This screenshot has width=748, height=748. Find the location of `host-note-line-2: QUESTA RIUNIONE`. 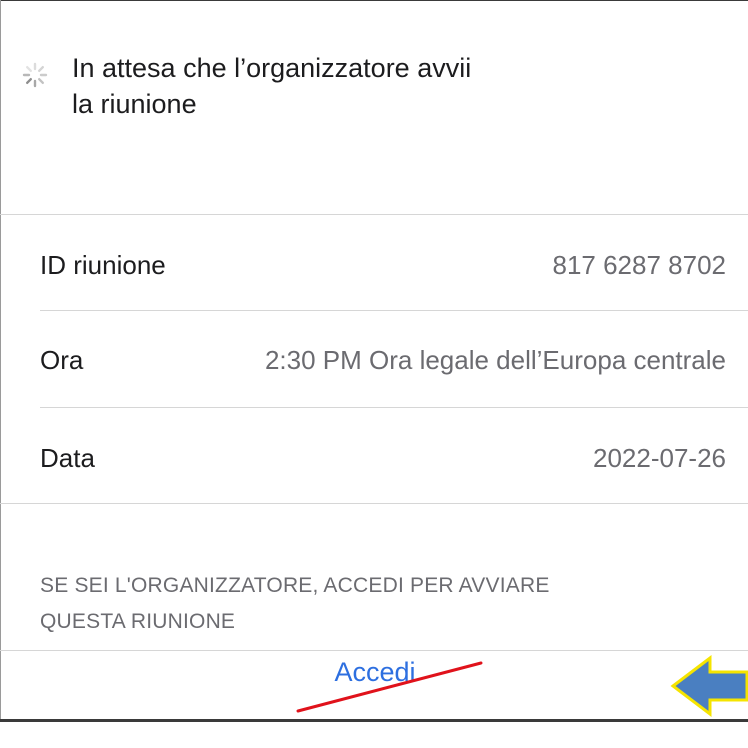

host-note-line-2: QUESTA RIUNIONE is located at coordinates (138, 621).